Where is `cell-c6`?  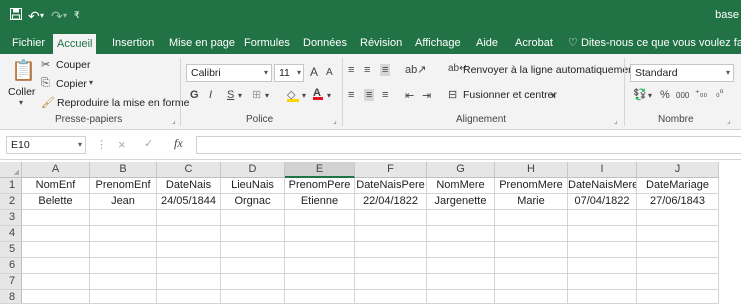 cell-c6 is located at coordinates (189, 266).